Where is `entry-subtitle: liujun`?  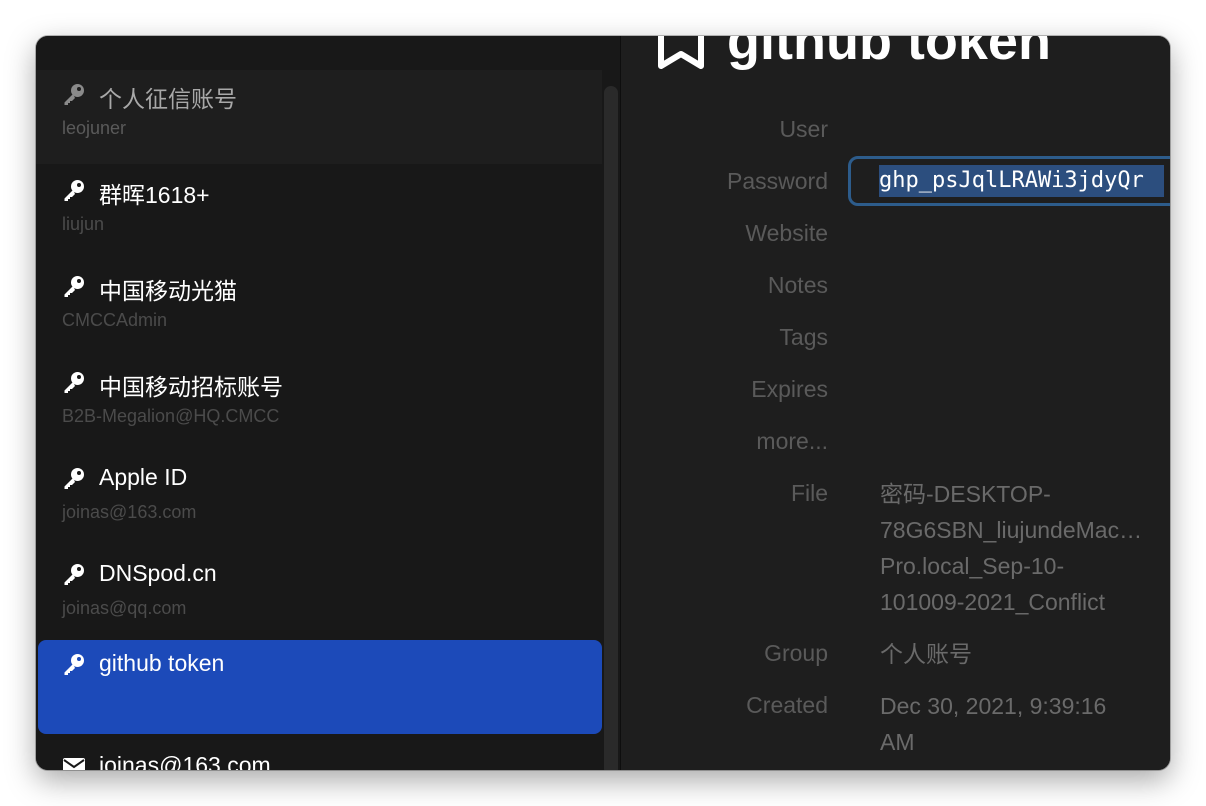 entry-subtitle: liujun is located at coordinates (83, 224).